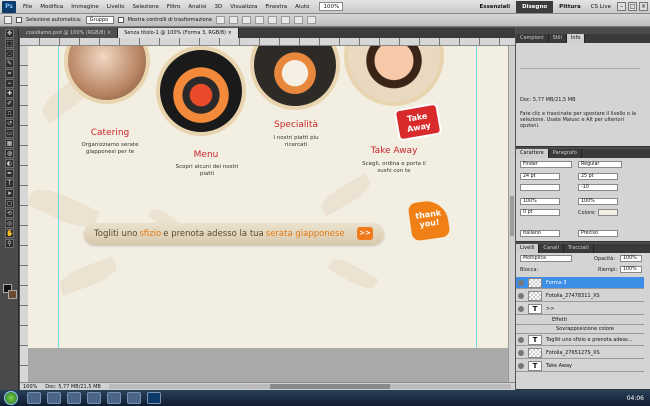 Image resolution: width=650 pixels, height=406 pixels. What do you see at coordinates (540, 212) in the screenshot?
I see `baseline-field: 0 pt` at bounding box center [540, 212].